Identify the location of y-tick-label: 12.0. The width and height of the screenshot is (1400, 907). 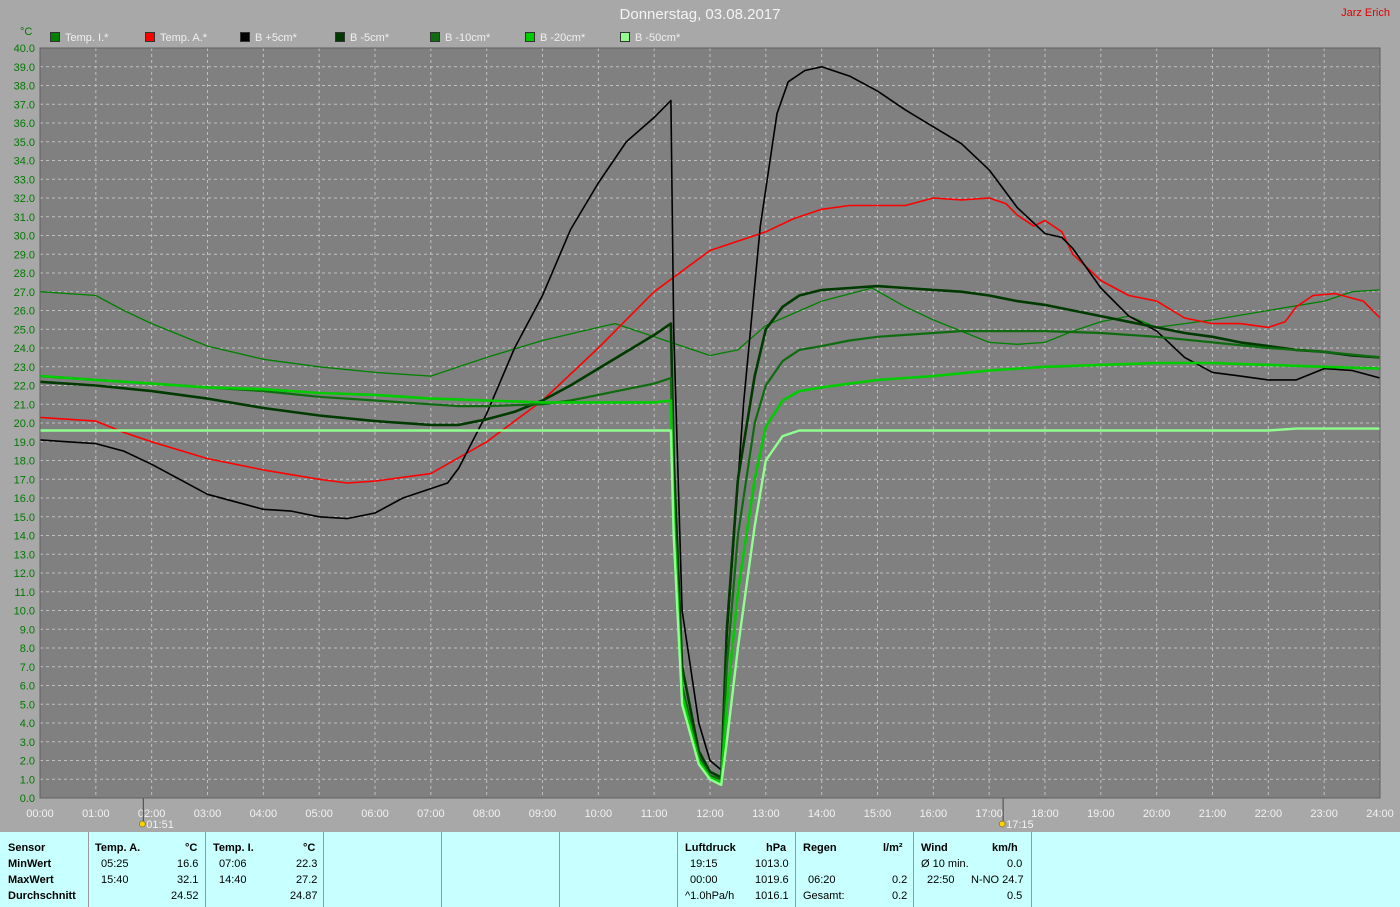
(24, 574).